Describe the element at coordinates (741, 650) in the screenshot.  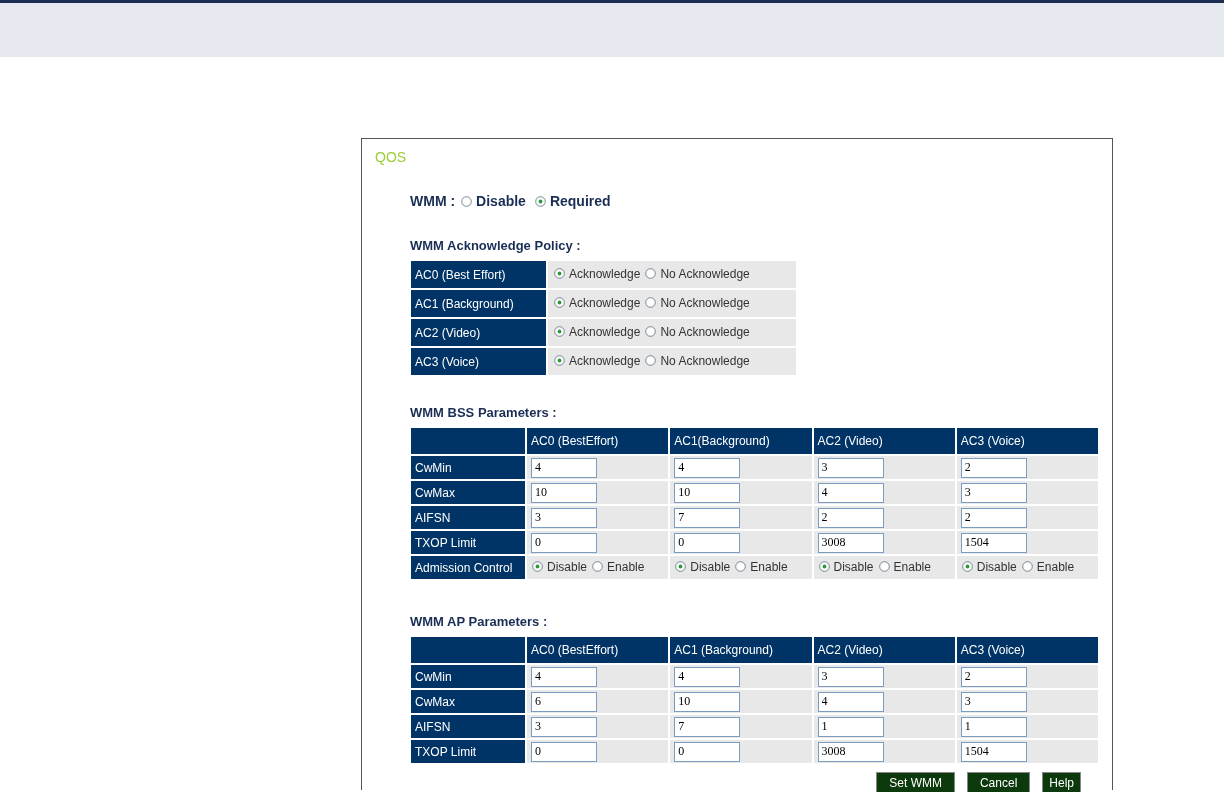
I see `column-header: AC1 (Background)` at that location.